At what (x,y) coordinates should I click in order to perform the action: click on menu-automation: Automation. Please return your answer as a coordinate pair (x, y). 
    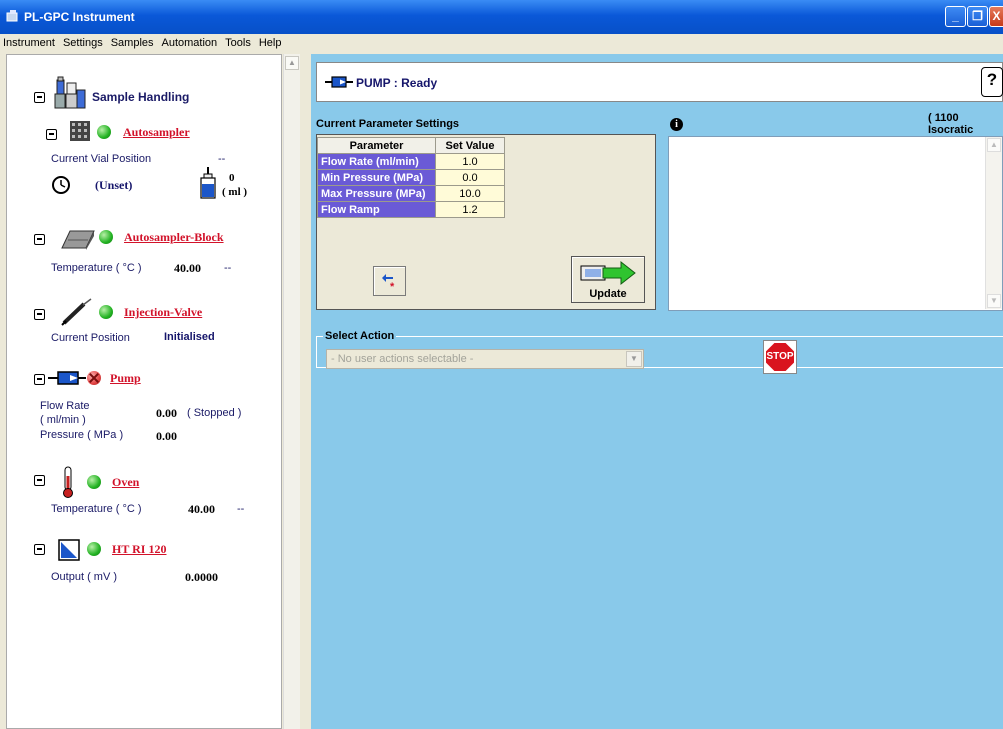
    Looking at the image, I should click on (190, 43).